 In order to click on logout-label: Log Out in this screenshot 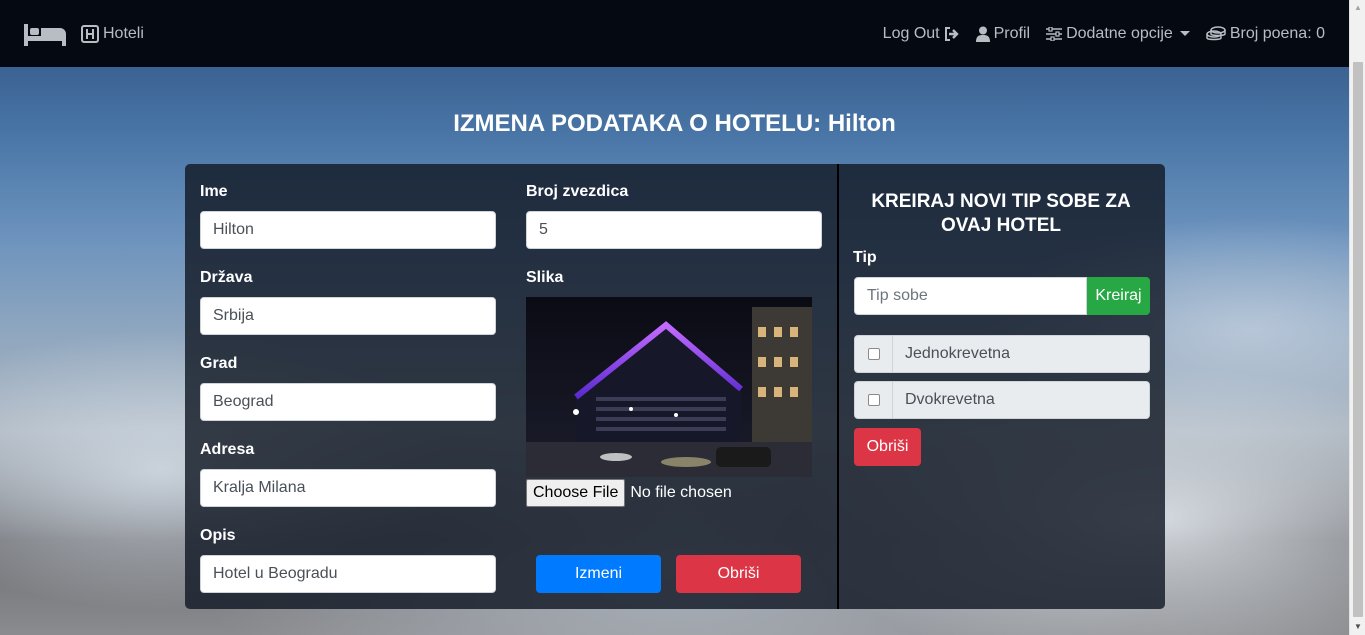, I will do `click(911, 33)`.